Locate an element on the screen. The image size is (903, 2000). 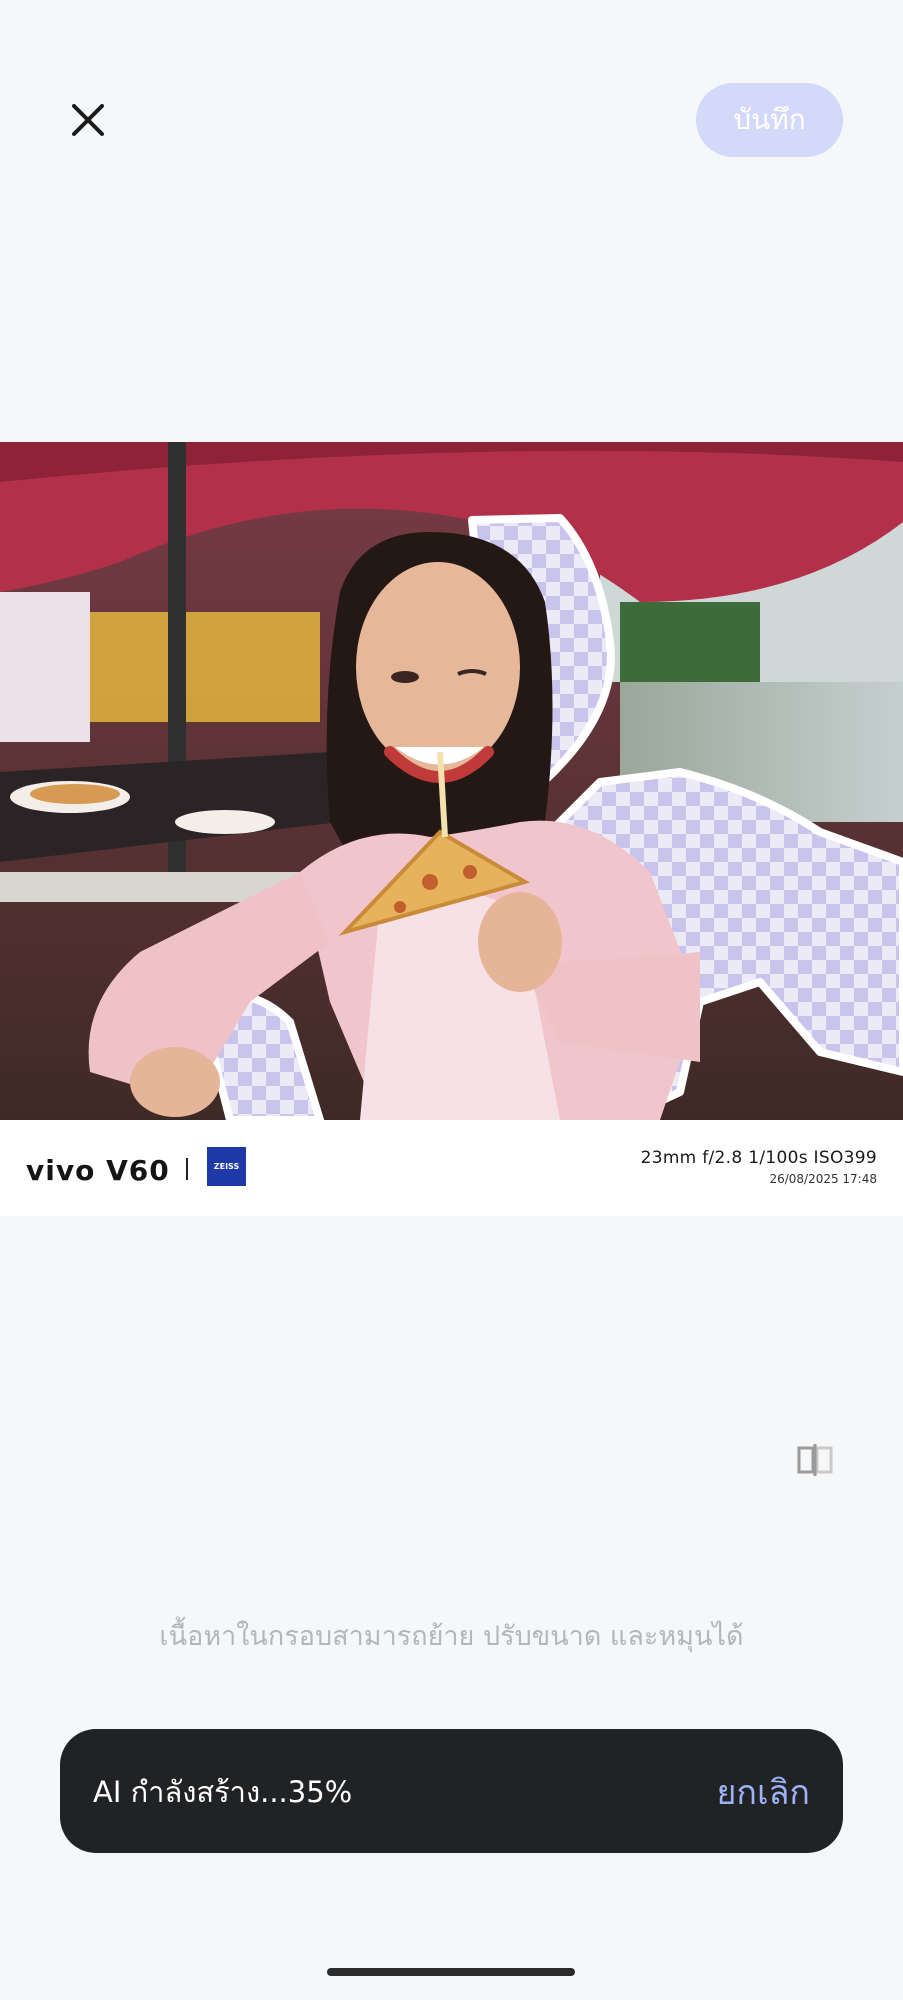
zeiss-logo: ZEISS is located at coordinates (226, 1166).